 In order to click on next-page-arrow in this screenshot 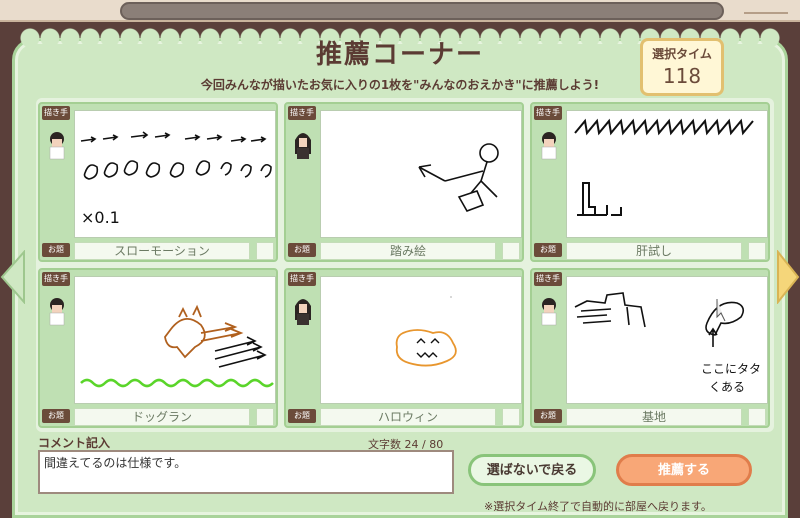, I will do `click(788, 277)`.